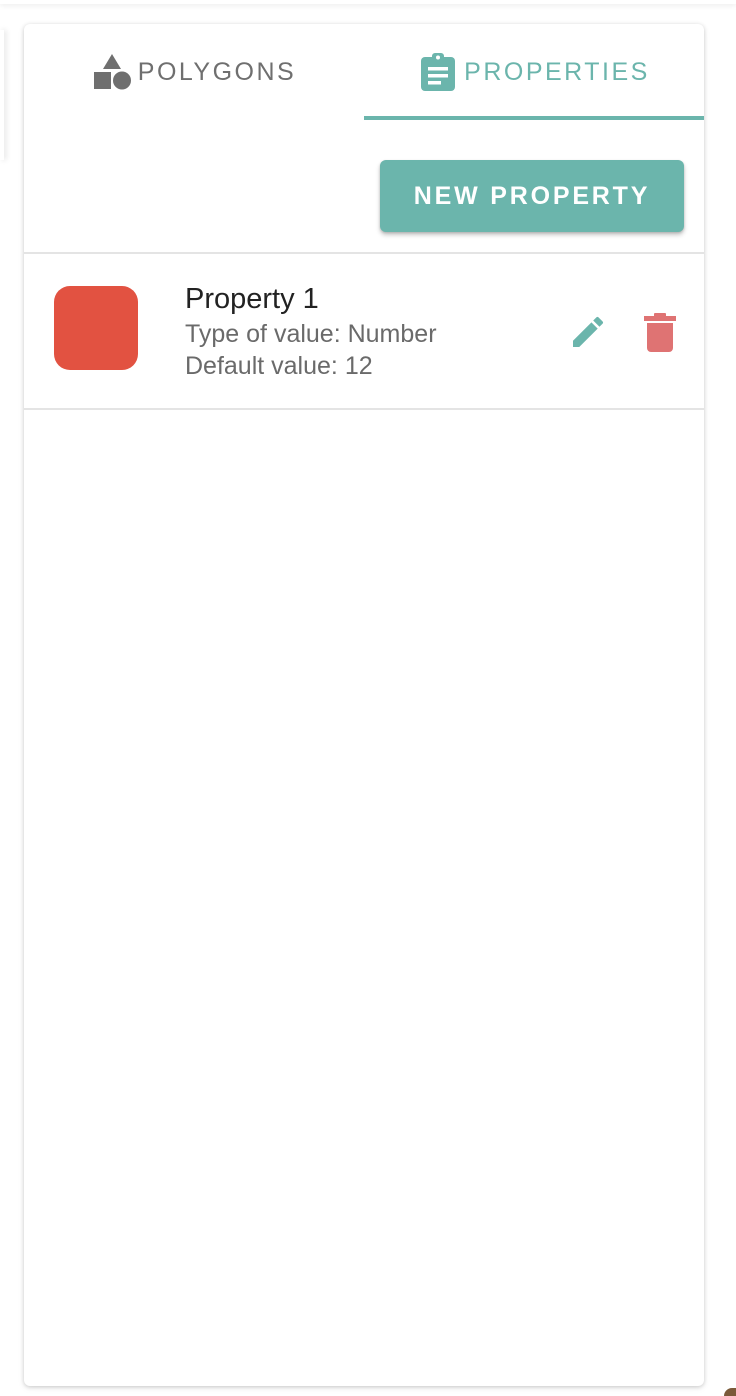 The height and width of the screenshot is (1396, 736). Describe the element at coordinates (588, 336) in the screenshot. I see `pencil-icon` at that location.